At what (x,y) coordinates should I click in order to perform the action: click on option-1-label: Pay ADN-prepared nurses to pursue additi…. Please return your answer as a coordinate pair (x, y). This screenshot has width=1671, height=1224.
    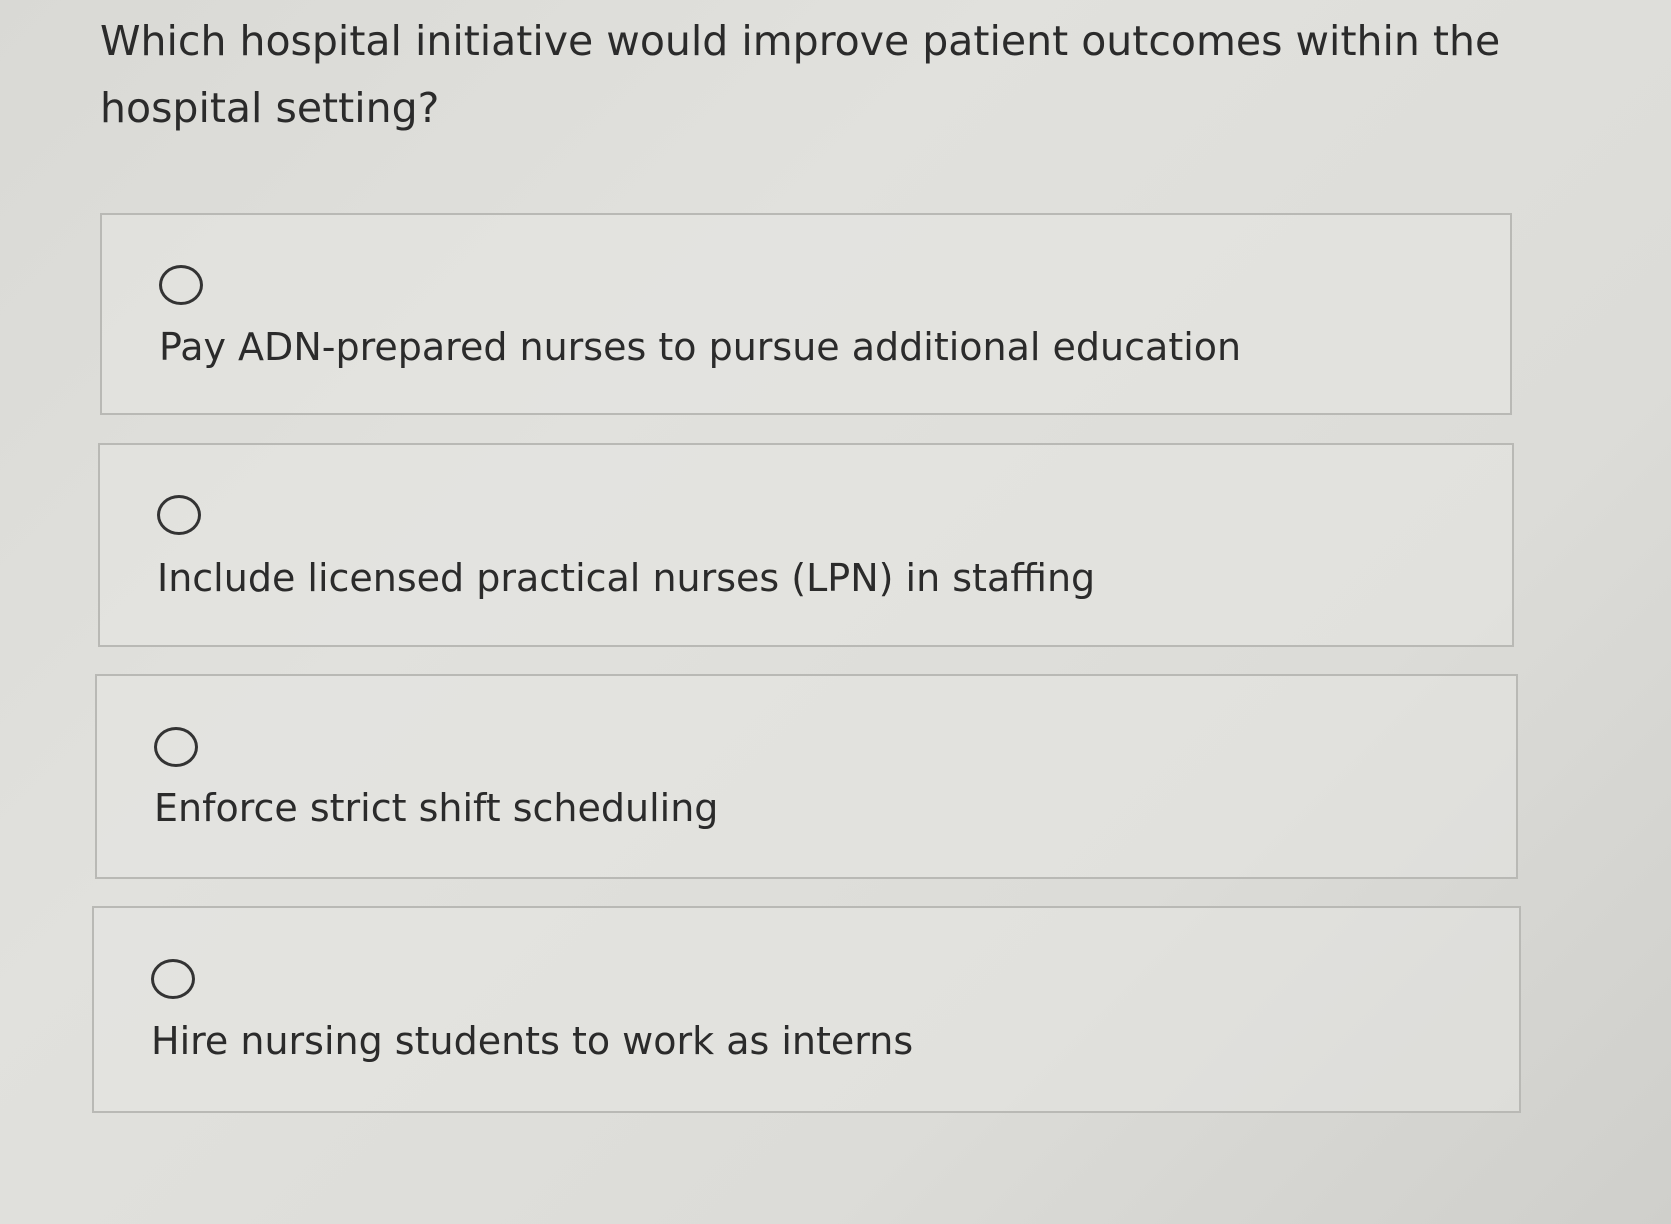
    Looking at the image, I should click on (700, 347).